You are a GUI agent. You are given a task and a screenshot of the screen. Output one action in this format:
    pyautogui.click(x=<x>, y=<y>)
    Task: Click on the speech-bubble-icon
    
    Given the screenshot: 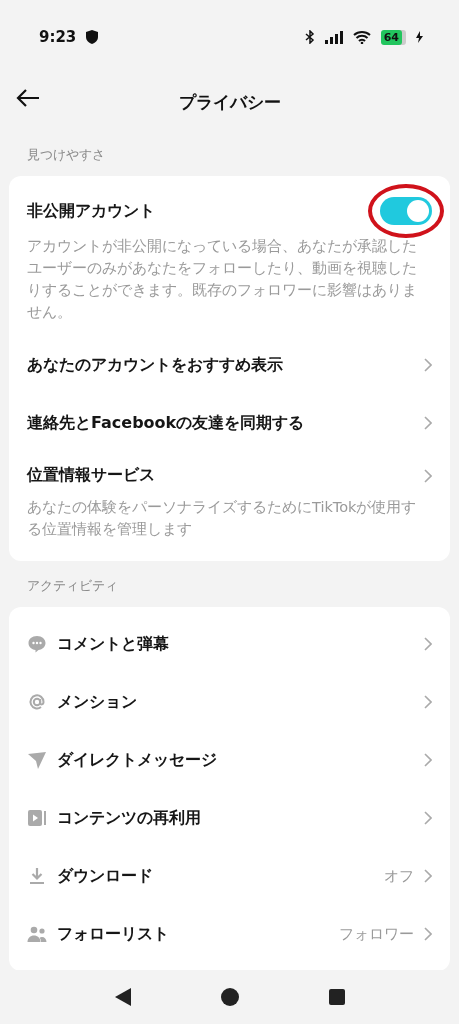 What is the action you would take?
    pyautogui.click(x=37, y=644)
    